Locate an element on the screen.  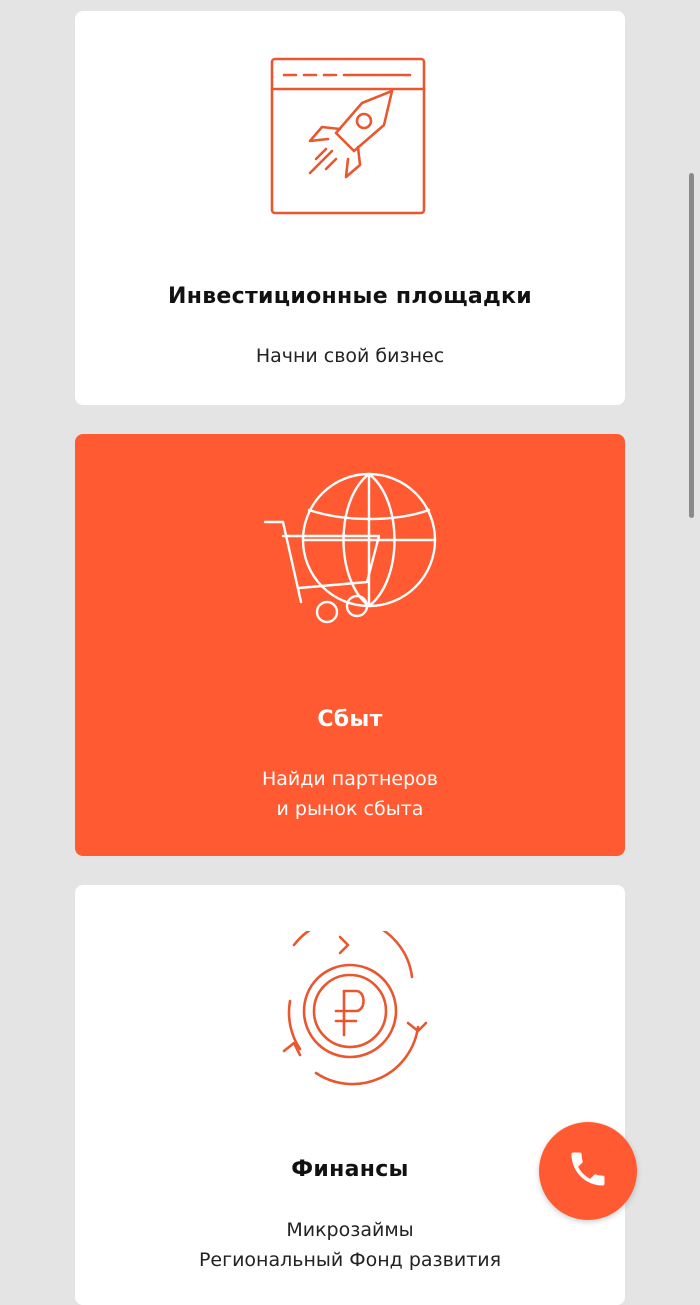
call-button is located at coordinates (588, 1171).